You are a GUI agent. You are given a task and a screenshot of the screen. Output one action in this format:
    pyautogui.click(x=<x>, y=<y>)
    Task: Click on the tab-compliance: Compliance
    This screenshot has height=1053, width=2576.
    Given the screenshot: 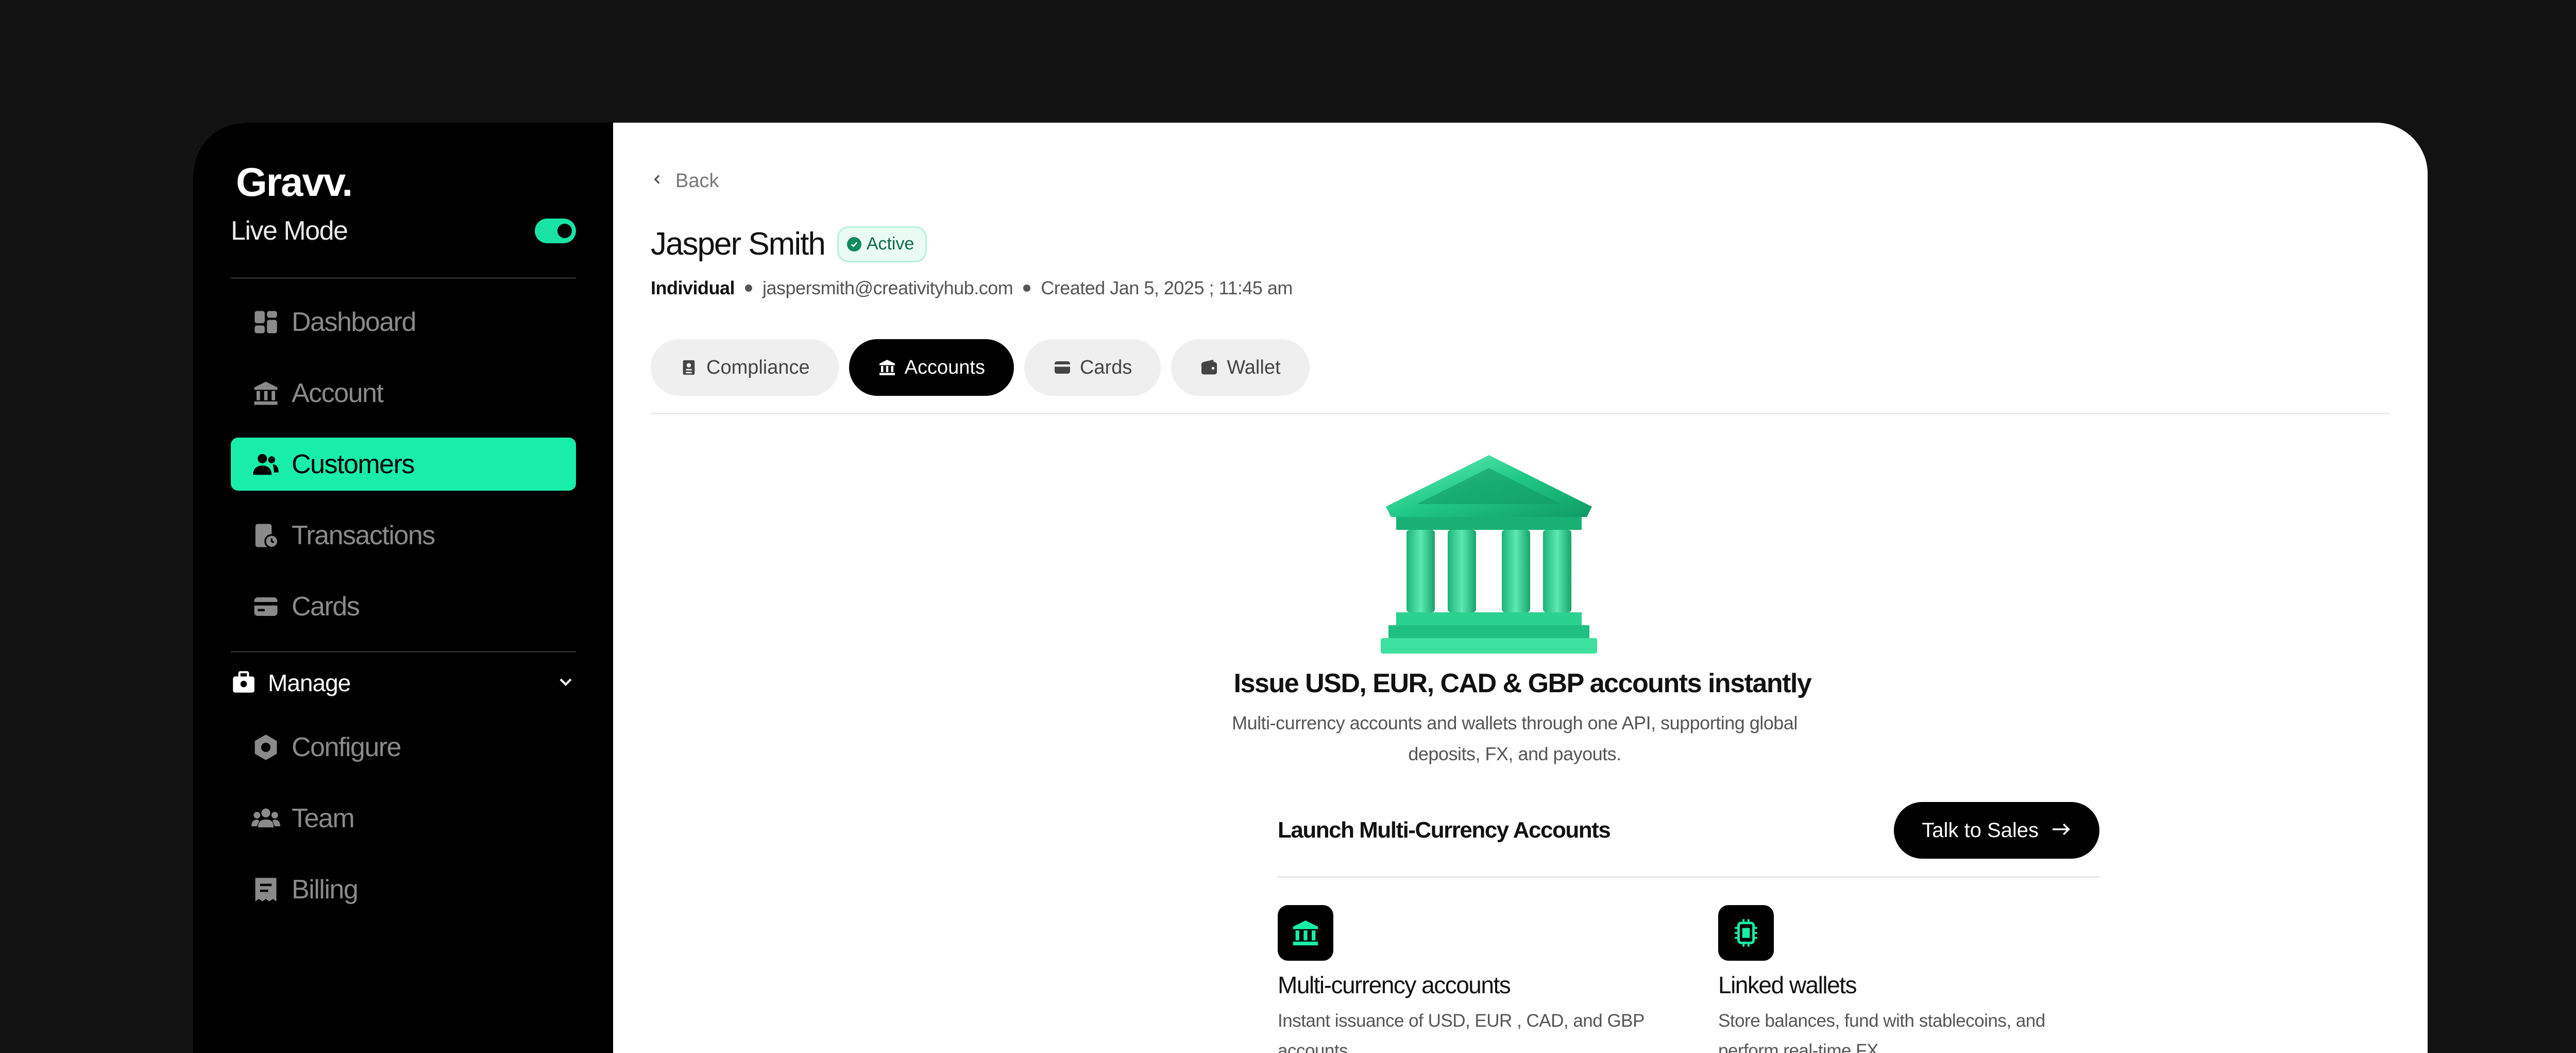 What is the action you would take?
    pyautogui.click(x=745, y=367)
    